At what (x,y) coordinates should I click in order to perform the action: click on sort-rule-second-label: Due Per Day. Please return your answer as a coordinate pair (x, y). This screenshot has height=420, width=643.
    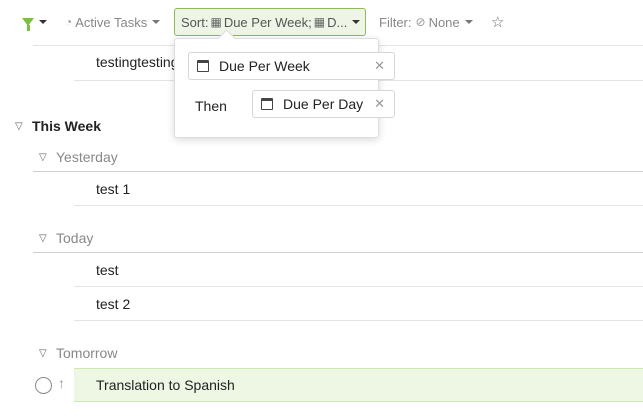
    Looking at the image, I should click on (323, 104).